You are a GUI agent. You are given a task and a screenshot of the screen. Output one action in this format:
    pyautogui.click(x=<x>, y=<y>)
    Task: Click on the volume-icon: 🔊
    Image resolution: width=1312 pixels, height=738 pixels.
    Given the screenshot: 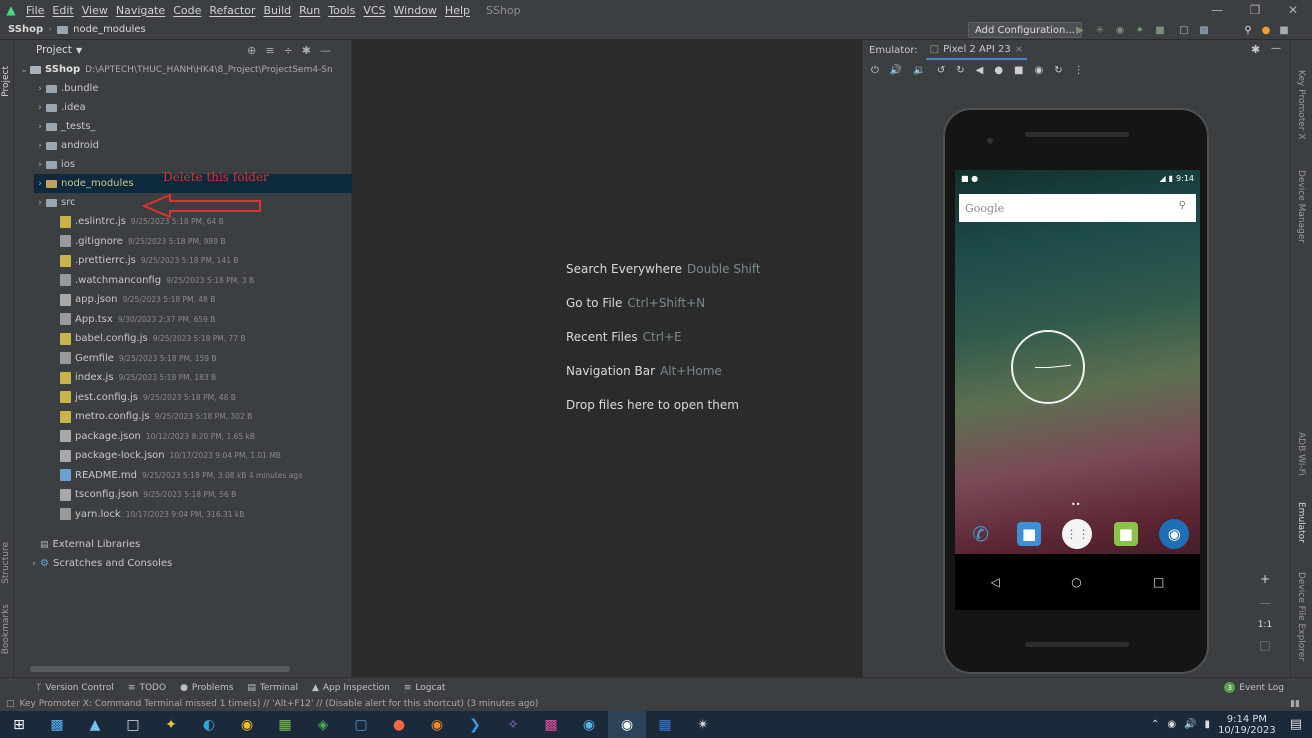 What is the action you would take?
    pyautogui.click(x=1190, y=724)
    